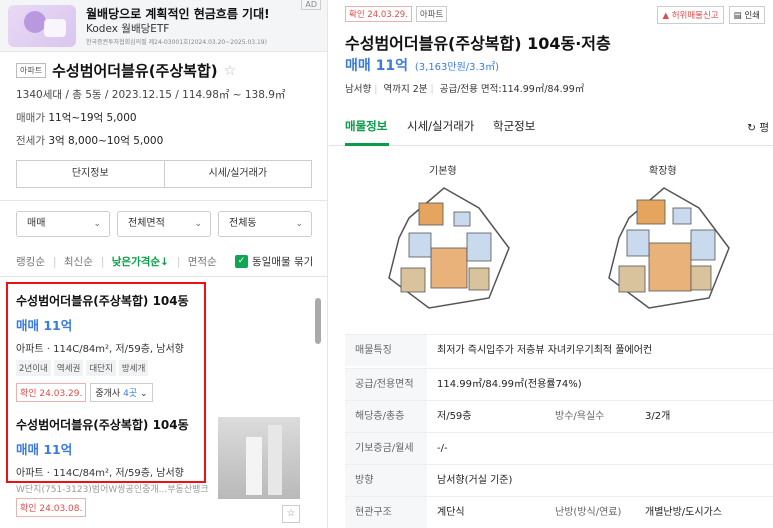  What do you see at coordinates (386, 350) in the screenshot?
I see `info-label: 매물특징` at bounding box center [386, 350].